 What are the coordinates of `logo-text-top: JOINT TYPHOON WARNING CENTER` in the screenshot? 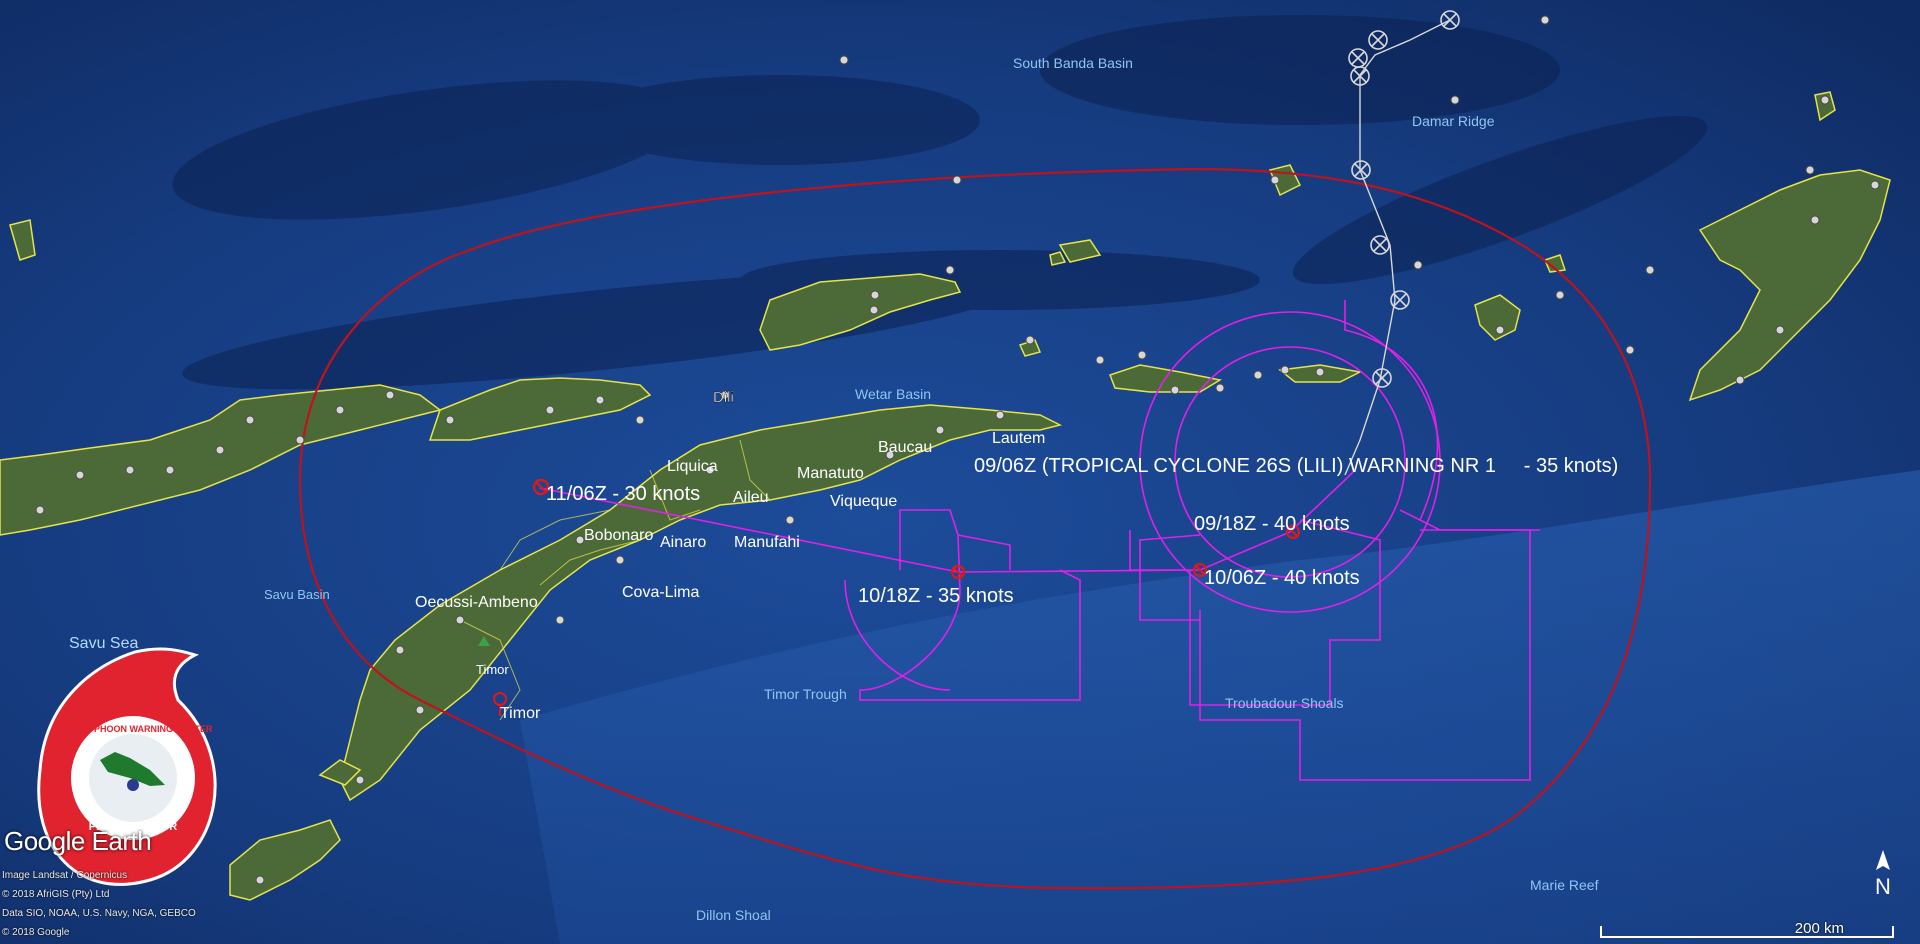 It's located at (133, 729).